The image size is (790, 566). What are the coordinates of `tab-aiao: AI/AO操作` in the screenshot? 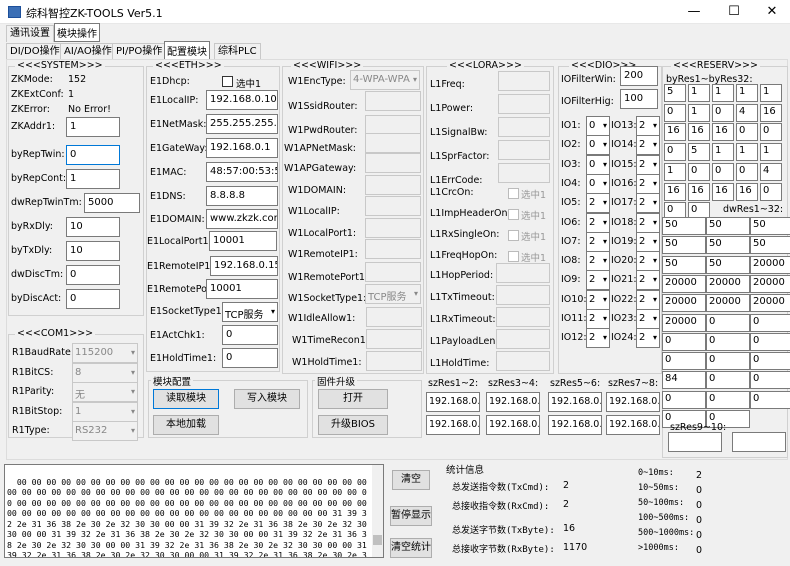 It's located at (88, 51).